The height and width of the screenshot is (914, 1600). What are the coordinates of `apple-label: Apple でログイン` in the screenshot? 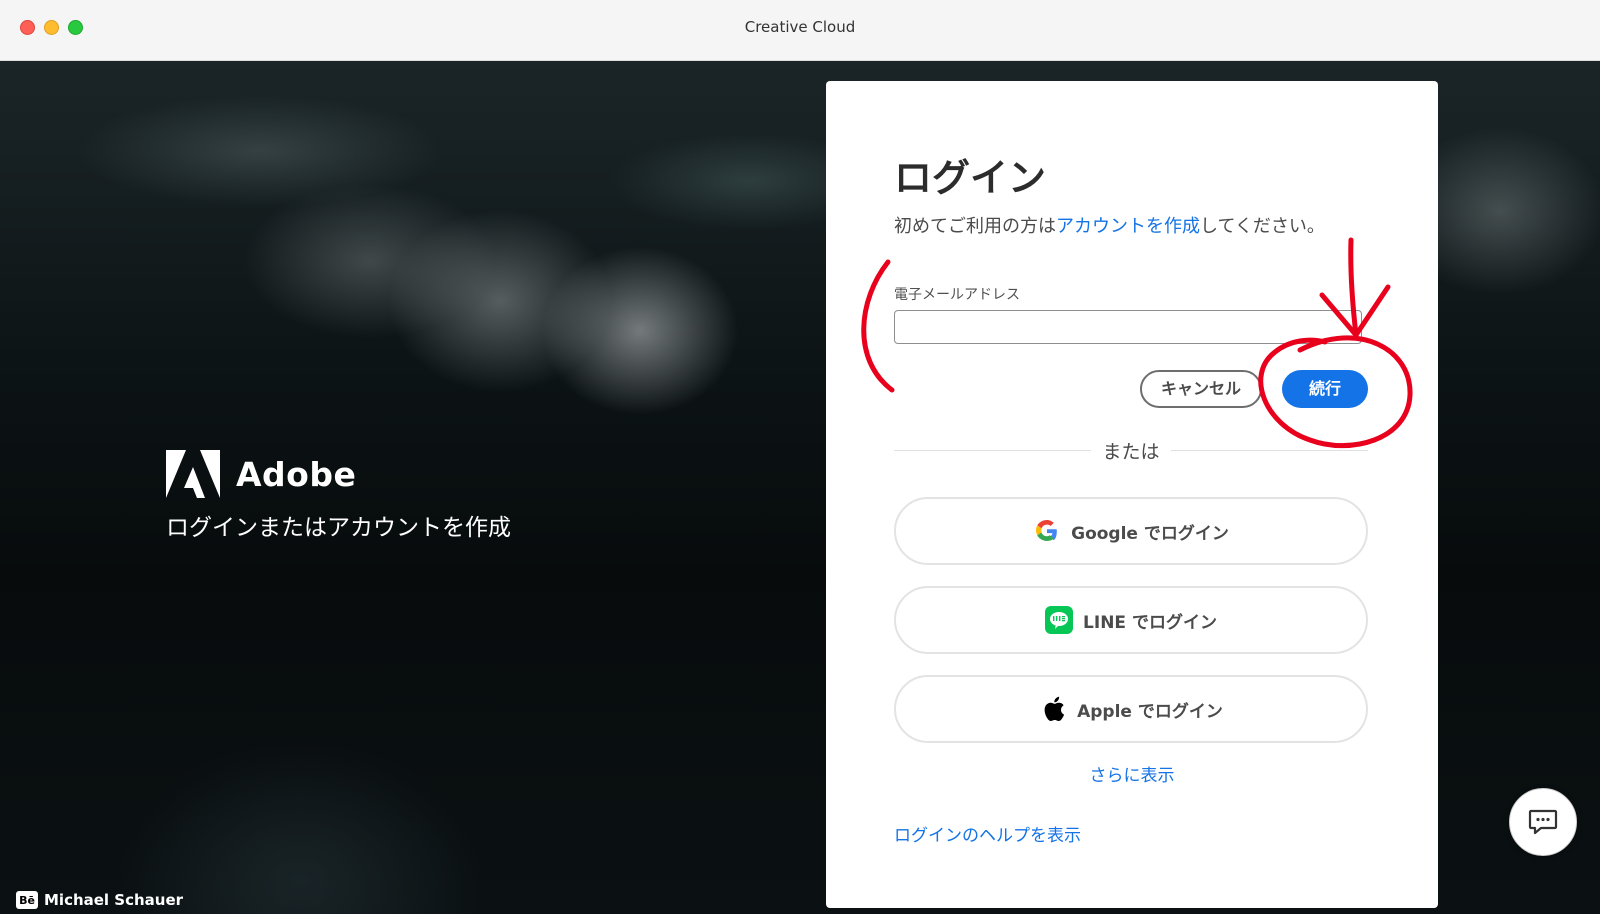 It's located at (1150, 709).